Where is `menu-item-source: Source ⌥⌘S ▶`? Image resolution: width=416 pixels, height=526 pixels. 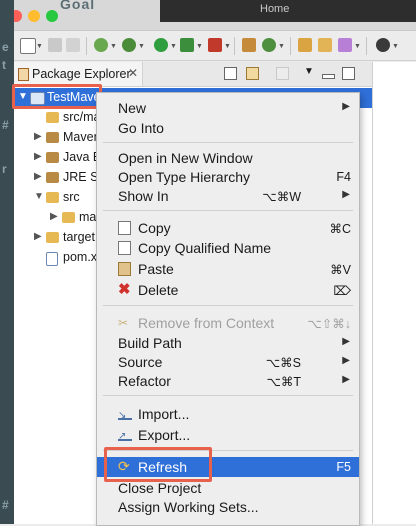
menu-item-source: Source ⌥⌘S ▶ is located at coordinates (228, 362).